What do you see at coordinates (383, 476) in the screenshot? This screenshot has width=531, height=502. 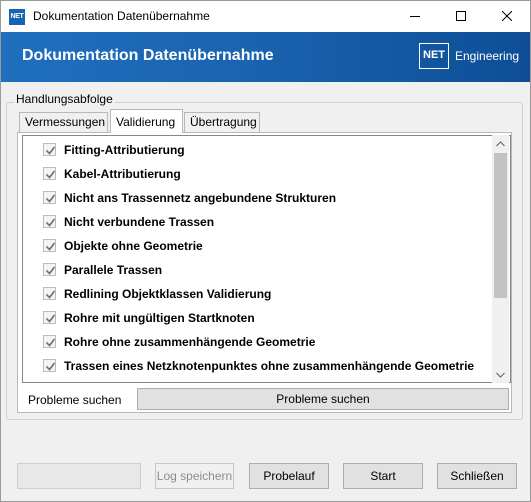 I see `start-button: Start` at bounding box center [383, 476].